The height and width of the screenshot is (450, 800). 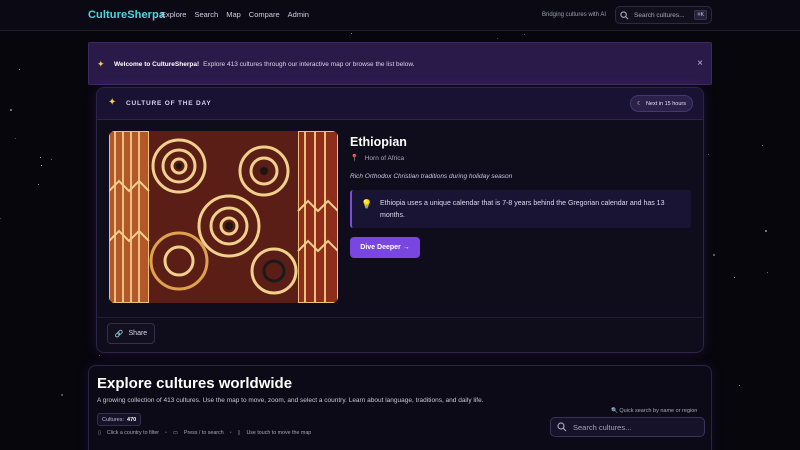 I want to click on nav-link-compare: Compare, so click(x=264, y=14).